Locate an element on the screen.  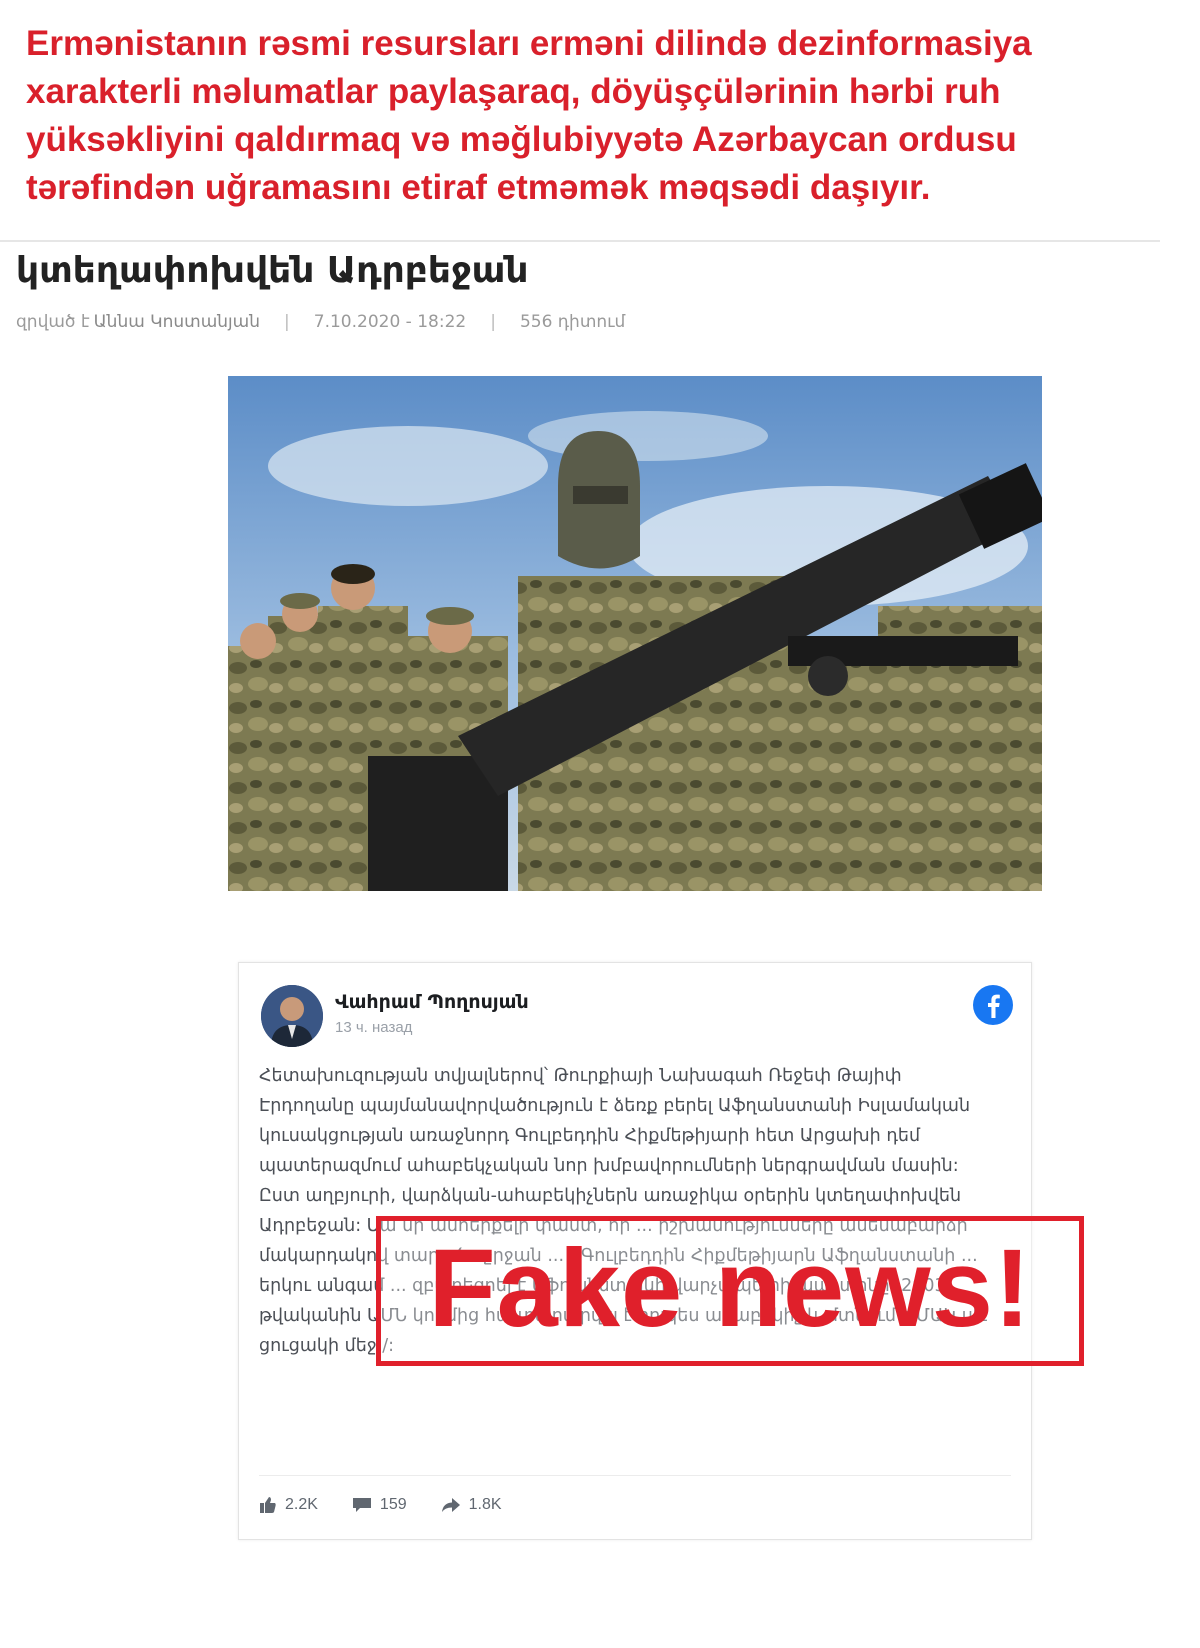
likes-value: 2.2K is located at coordinates (301, 1504).